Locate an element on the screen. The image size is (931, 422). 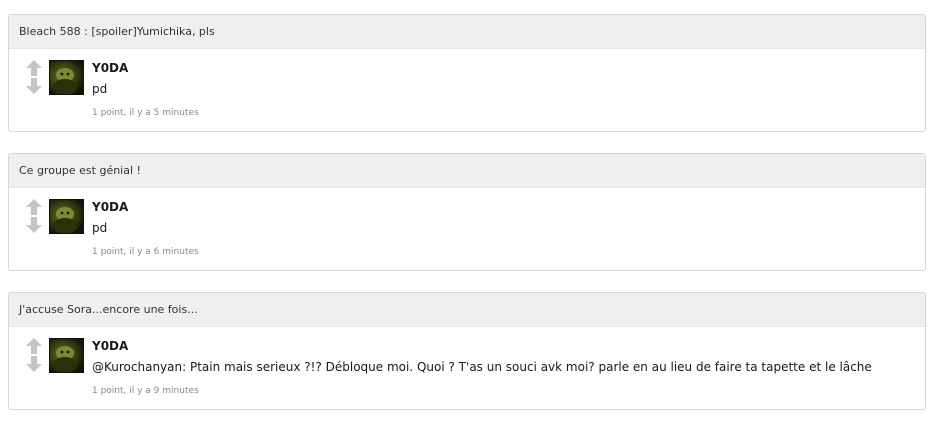
comment-meta: 1 point, il y a 9 minutes is located at coordinates (145, 391).